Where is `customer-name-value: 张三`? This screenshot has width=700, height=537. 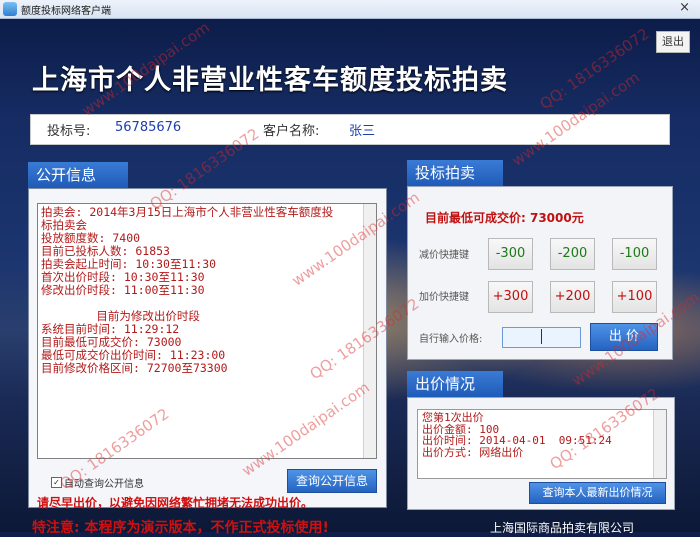 customer-name-value: 张三 is located at coordinates (362, 131).